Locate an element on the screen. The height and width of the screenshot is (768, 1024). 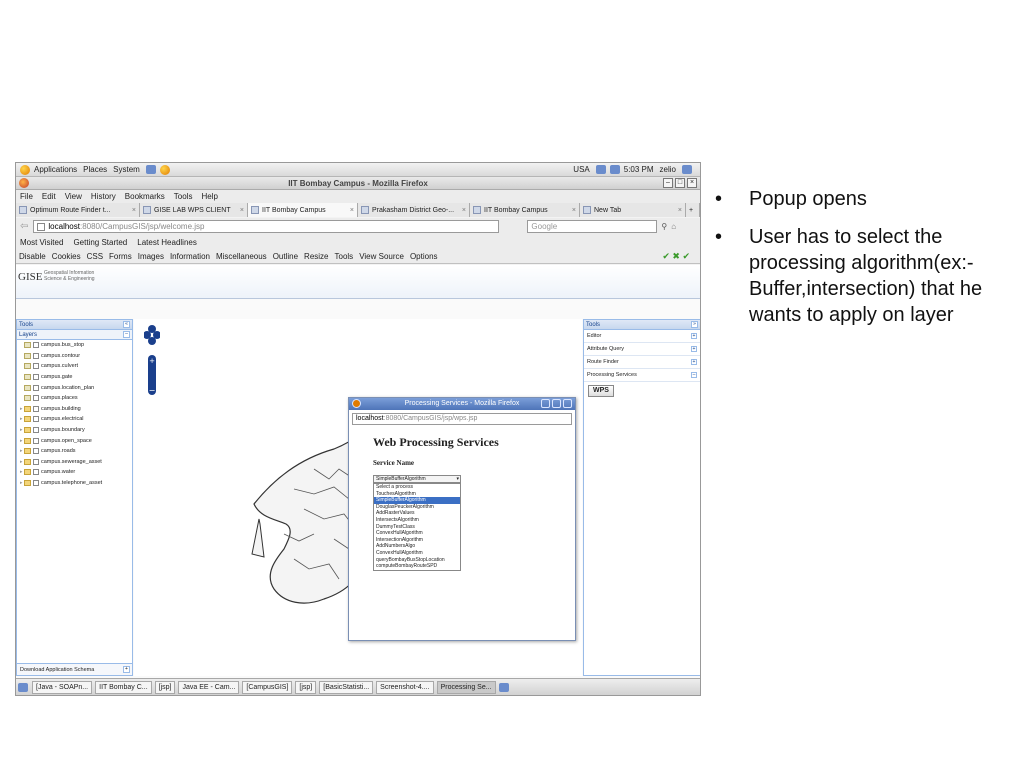
collapse-layers-icon: – is located at coordinates (126, 334).